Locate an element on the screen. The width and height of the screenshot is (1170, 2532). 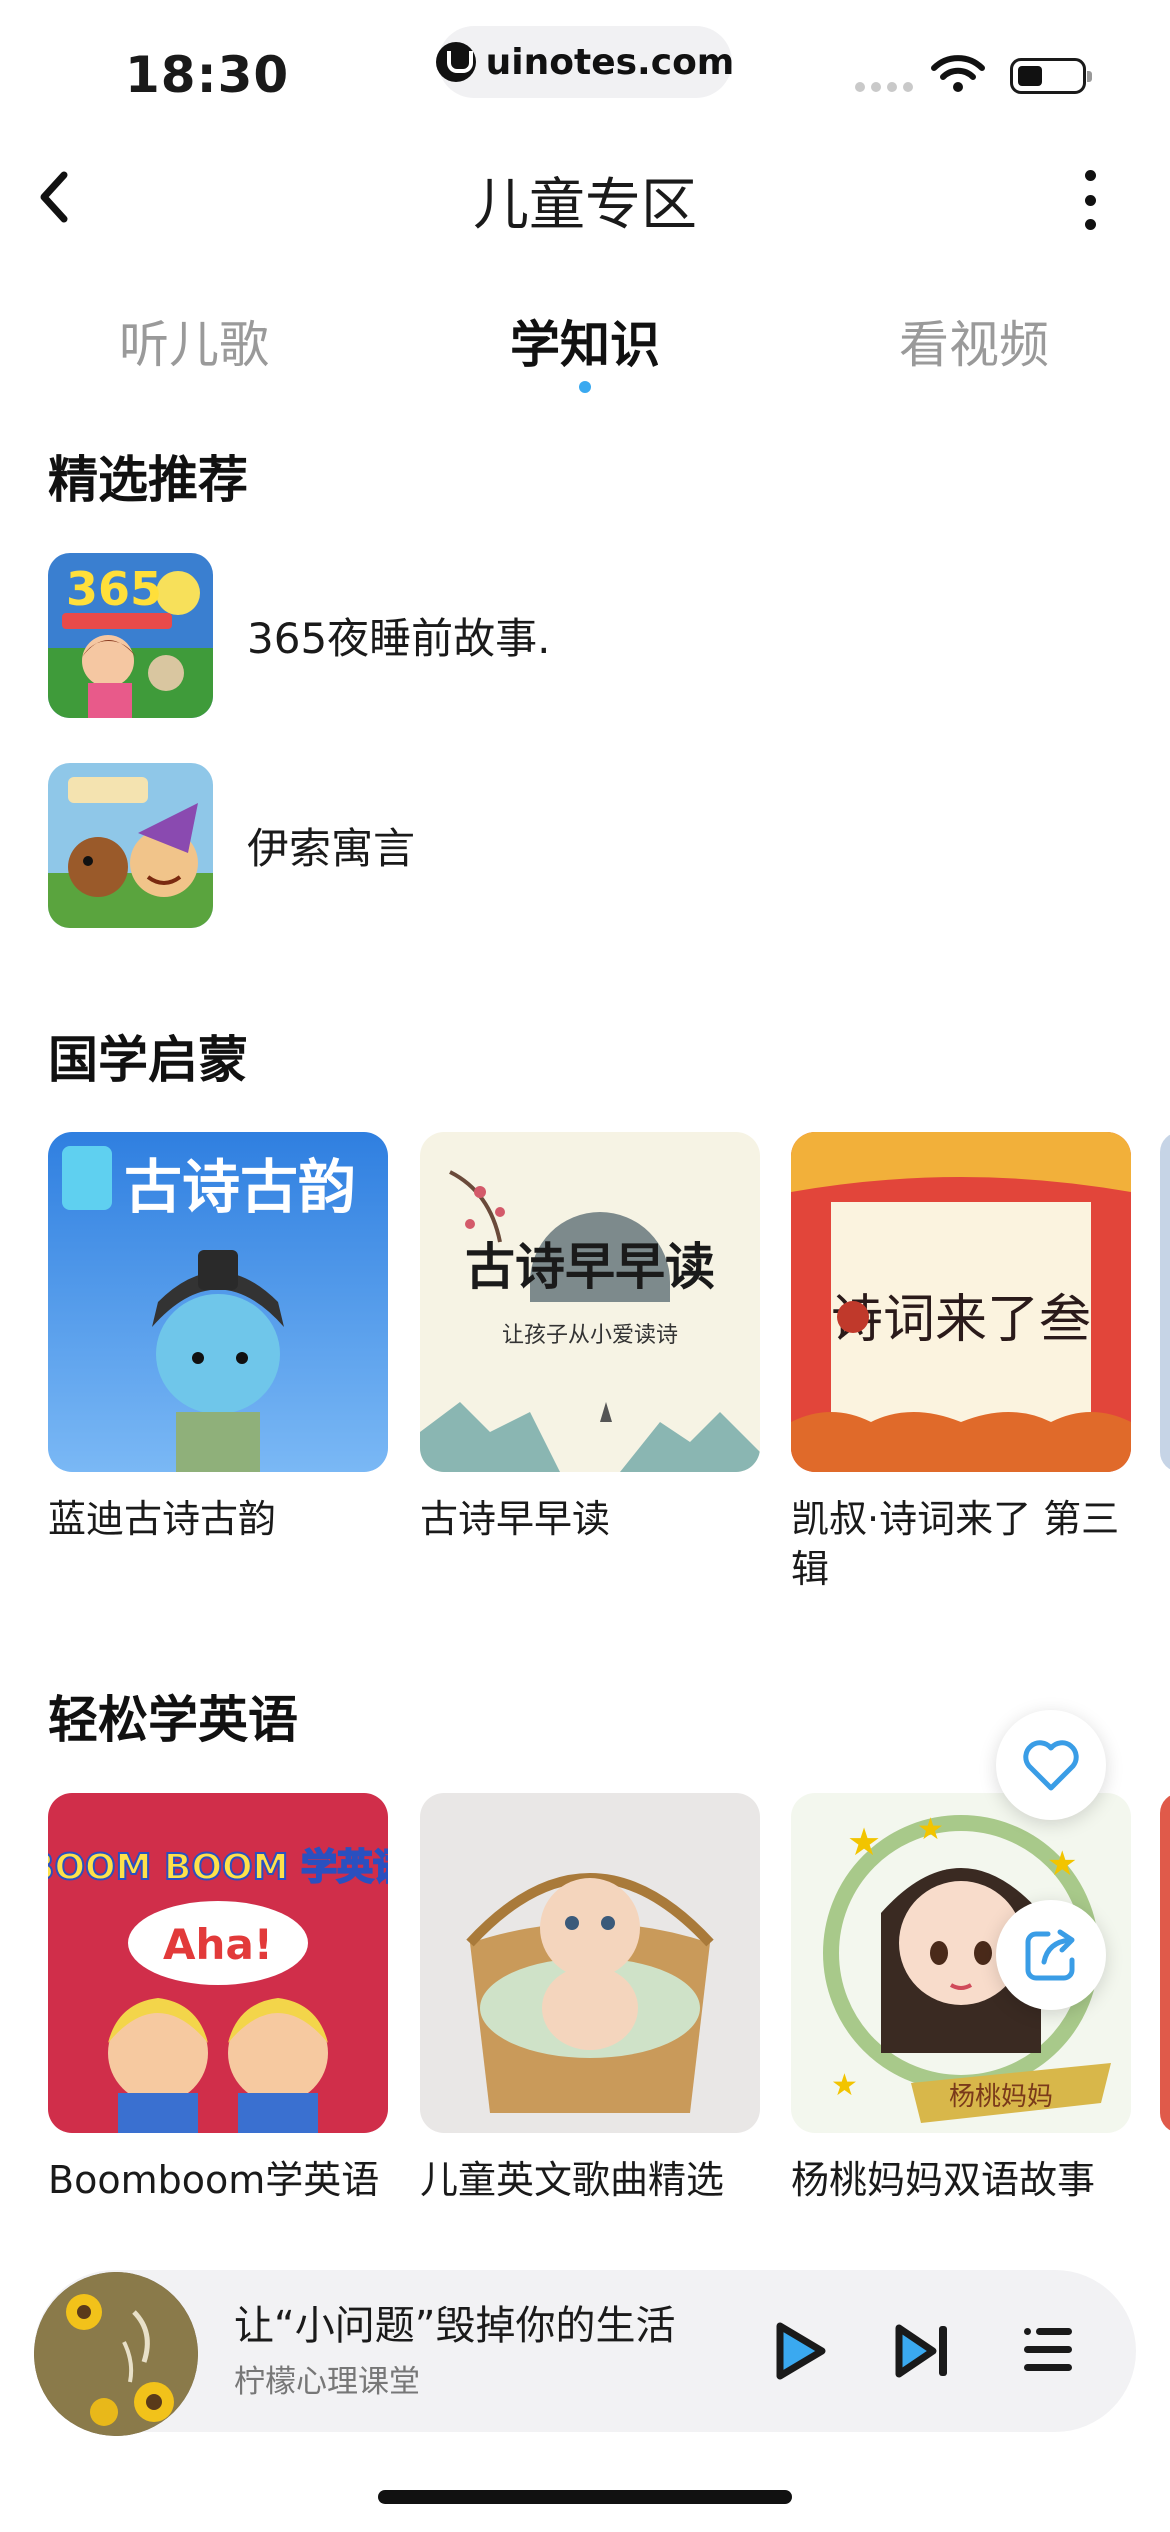
card: 儿童英文歌曲精选 is located at coordinates (590, 1999).